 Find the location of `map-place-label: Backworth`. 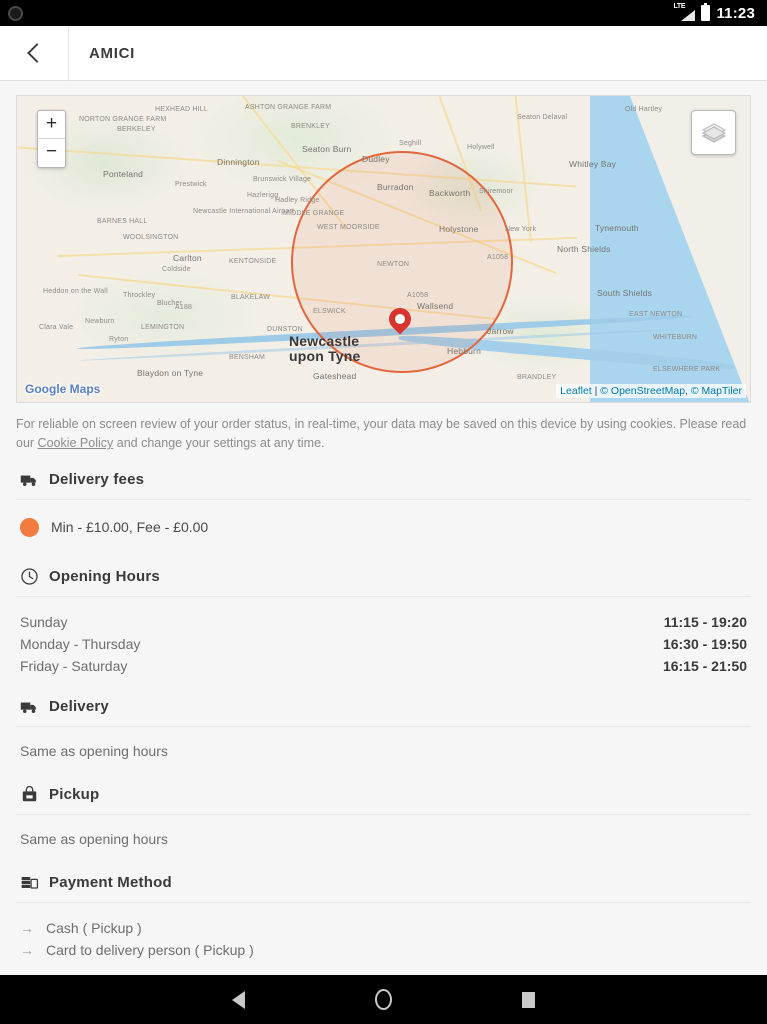

map-place-label: Backworth is located at coordinates (450, 193).